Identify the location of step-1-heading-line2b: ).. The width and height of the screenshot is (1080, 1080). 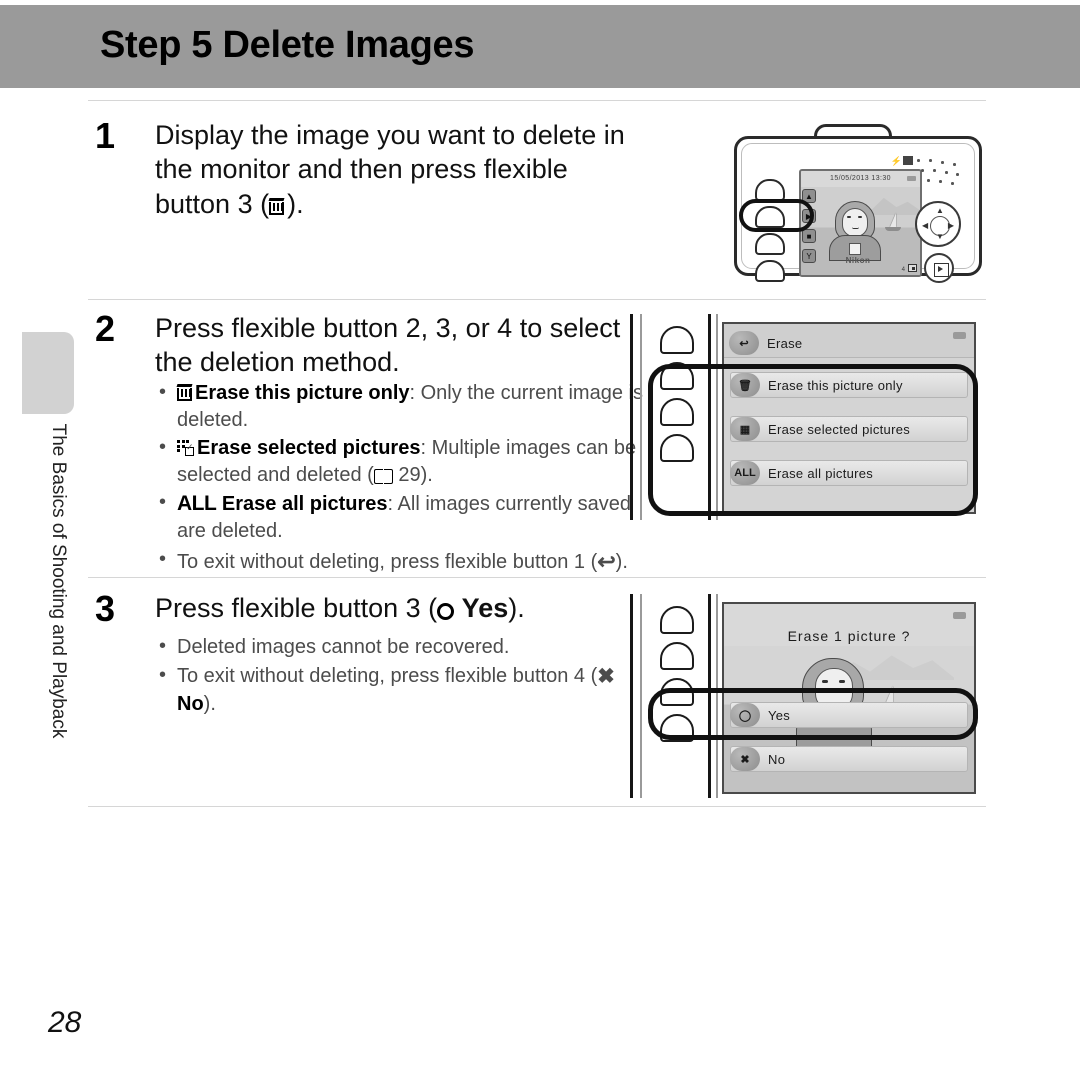
(295, 203).